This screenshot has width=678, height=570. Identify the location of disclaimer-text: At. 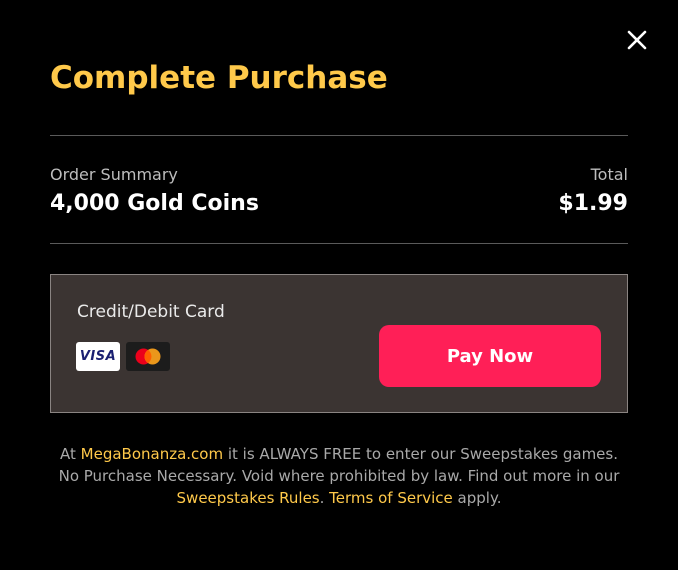
(70, 454).